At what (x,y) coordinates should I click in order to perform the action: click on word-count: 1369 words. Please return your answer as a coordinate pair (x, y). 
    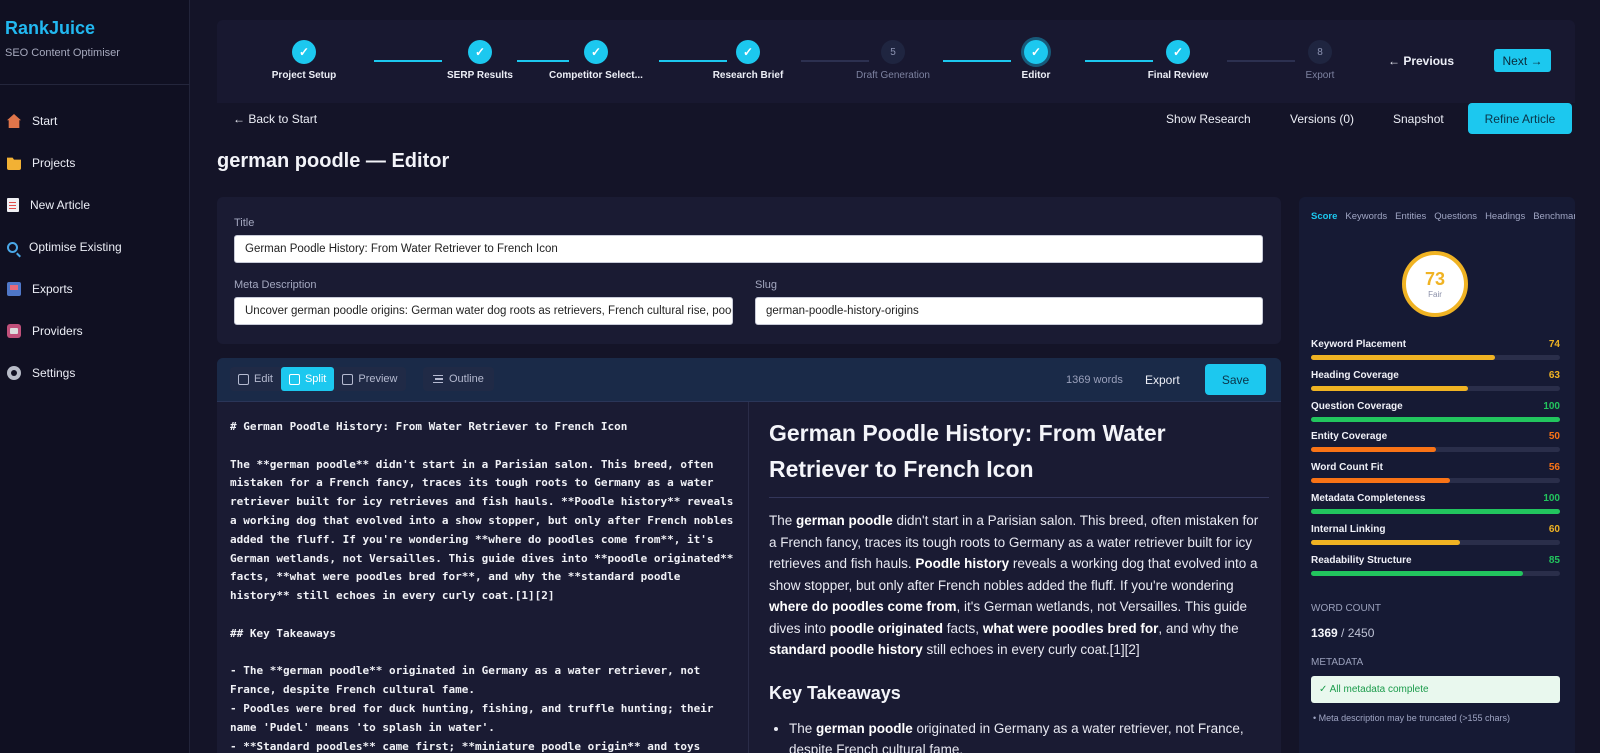
    Looking at the image, I should click on (1094, 380).